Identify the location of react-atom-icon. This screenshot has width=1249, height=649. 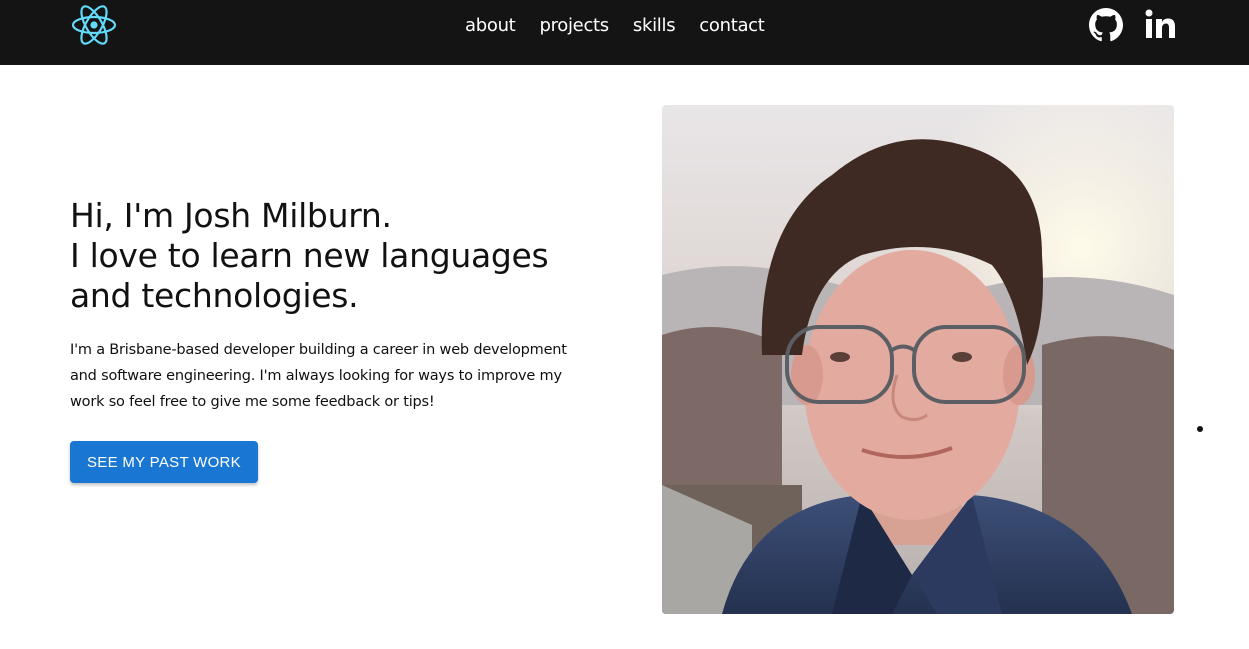
(94, 25).